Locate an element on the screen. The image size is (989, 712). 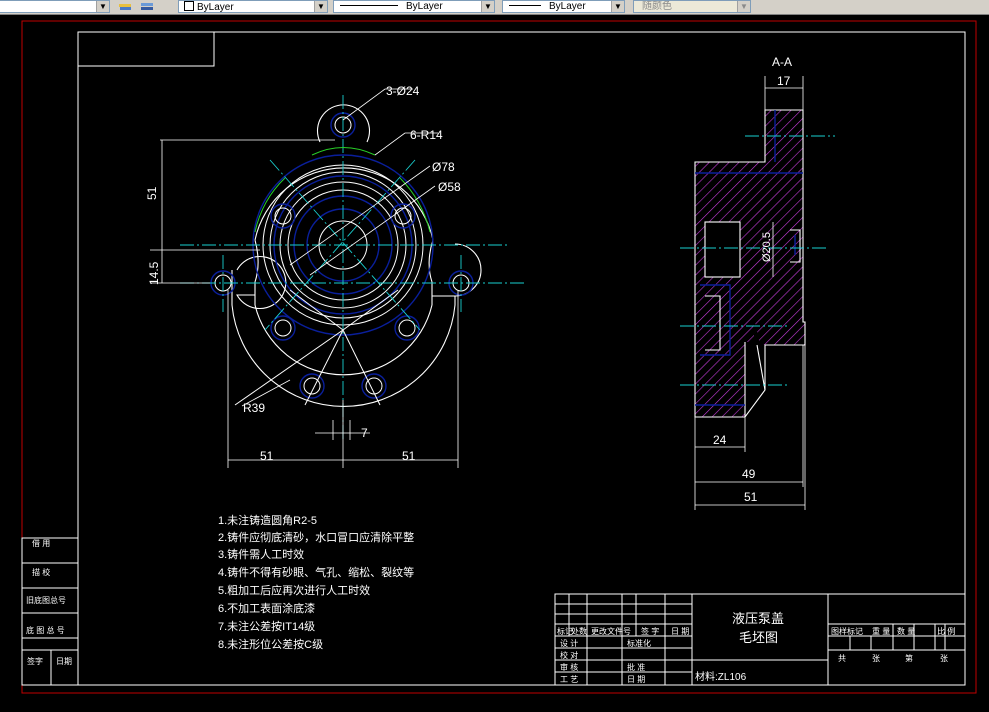
tb-review: 审 核 is located at coordinates (569, 667).